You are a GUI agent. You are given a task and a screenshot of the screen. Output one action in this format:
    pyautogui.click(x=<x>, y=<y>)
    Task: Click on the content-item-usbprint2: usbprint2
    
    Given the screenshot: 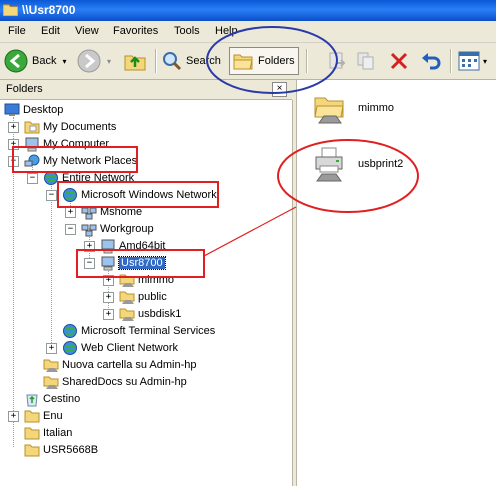 What is the action you would take?
    pyautogui.click(x=383, y=164)
    